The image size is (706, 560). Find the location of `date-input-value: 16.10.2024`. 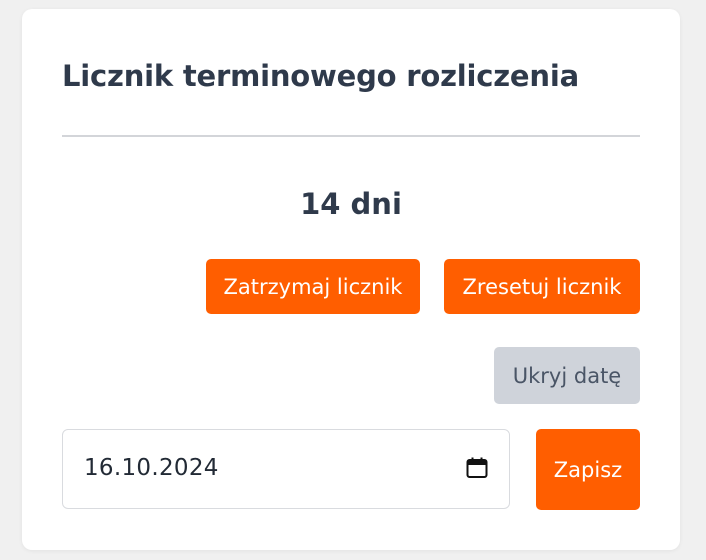

date-input-value: 16.10.2024 is located at coordinates (151, 468).